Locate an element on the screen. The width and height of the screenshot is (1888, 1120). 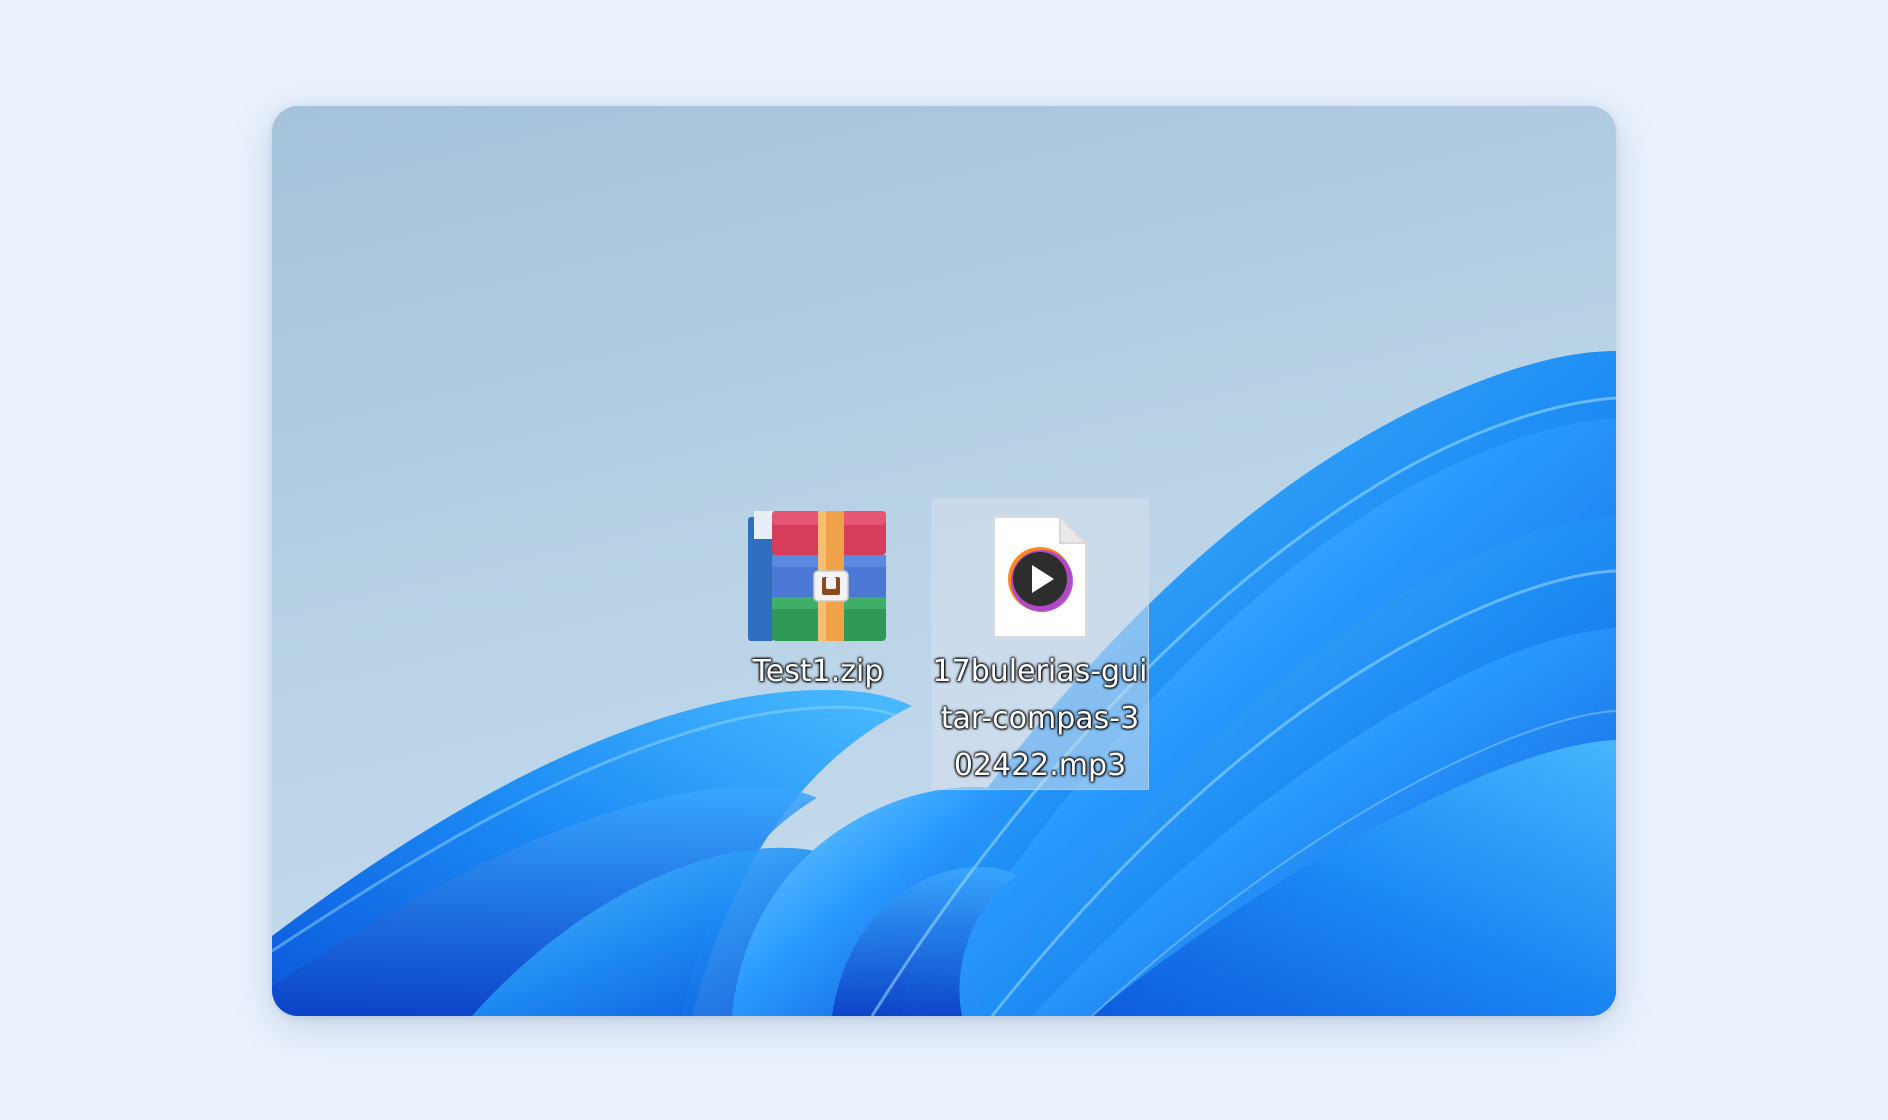
media-file-icon is located at coordinates (1040, 576).